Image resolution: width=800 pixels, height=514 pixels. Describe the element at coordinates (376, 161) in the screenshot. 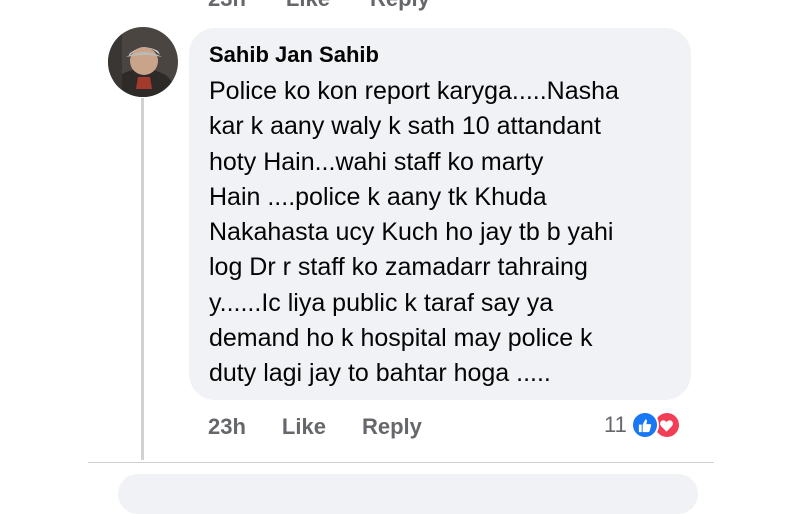

I see `comment-text-line: hoty Hain...wahi staff ko marty` at that location.